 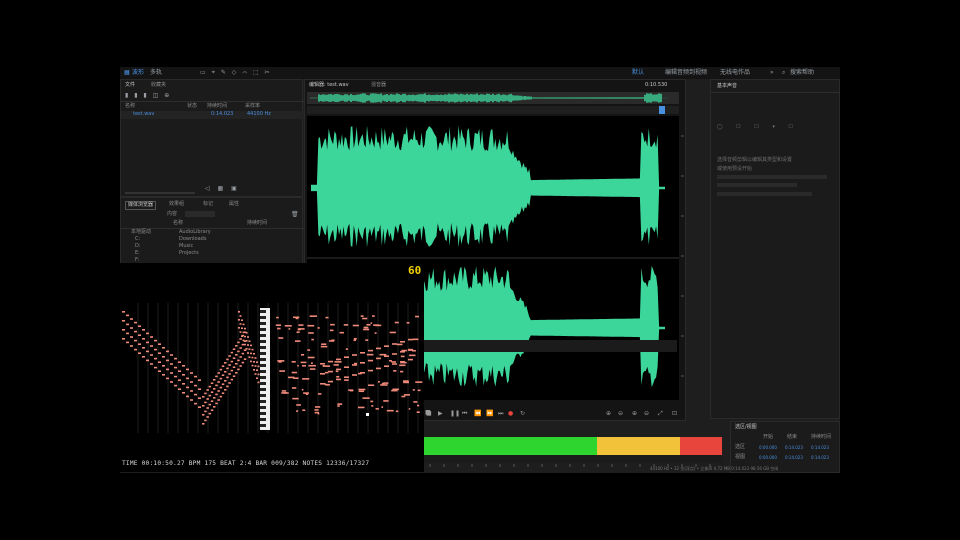 I want to click on mixer-tab: 混音器, so click(x=378, y=85).